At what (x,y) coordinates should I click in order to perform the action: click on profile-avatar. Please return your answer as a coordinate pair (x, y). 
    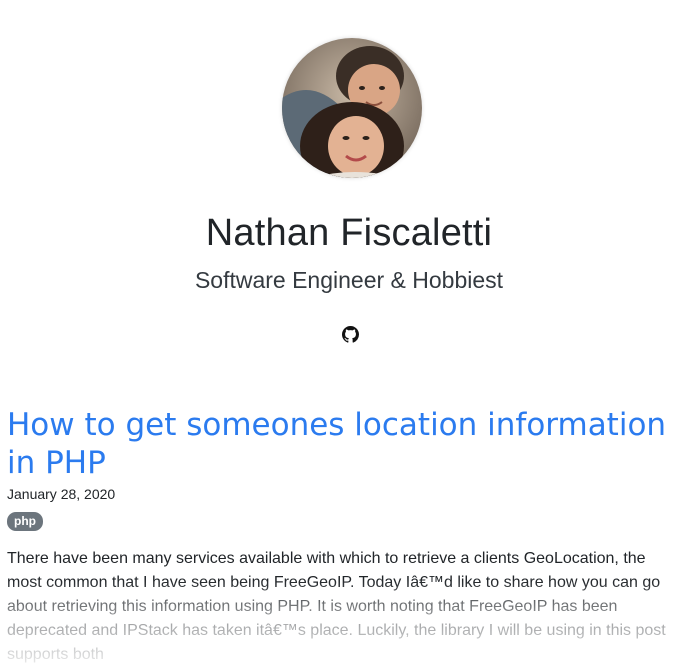
    Looking at the image, I should click on (352, 108).